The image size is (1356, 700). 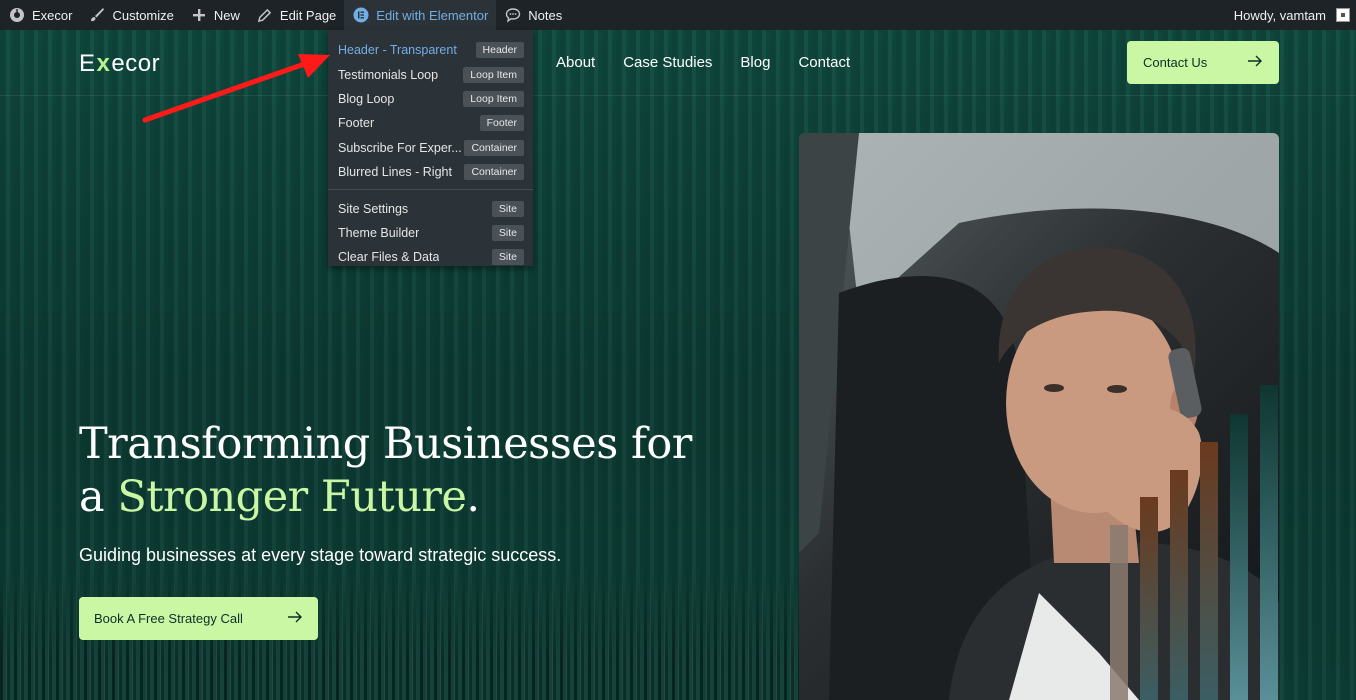 I want to click on brush-icon, so click(x=97, y=15).